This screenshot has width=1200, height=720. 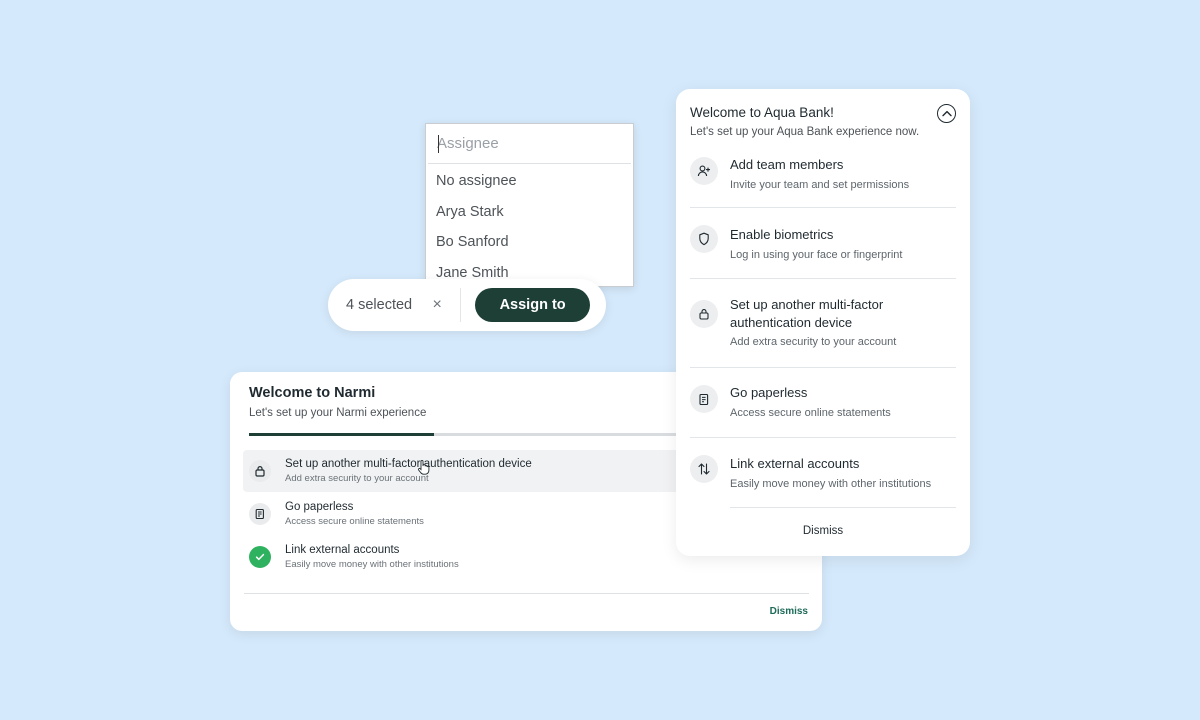 What do you see at coordinates (529, 242) in the screenshot?
I see `assignee-option-bo-sanford: Bo Sanford` at bounding box center [529, 242].